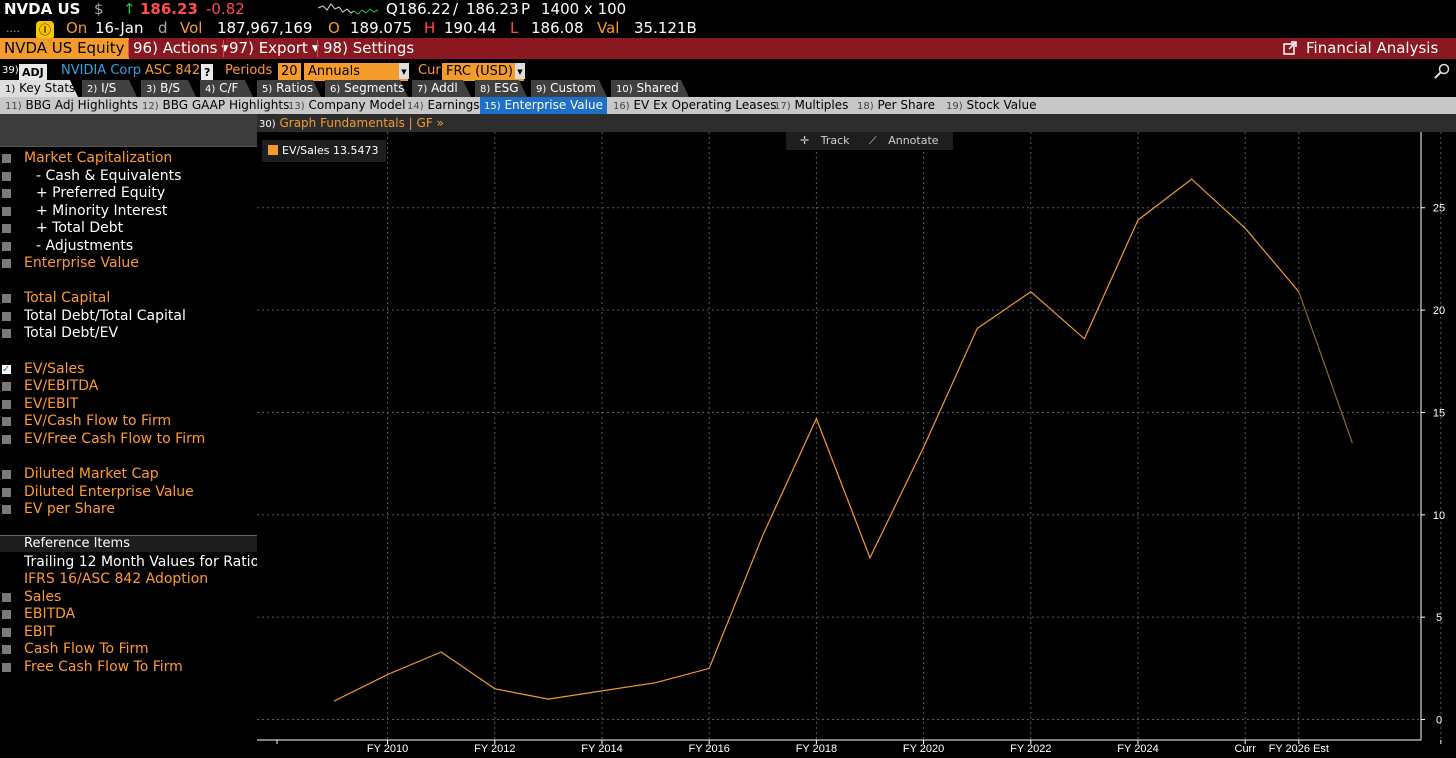 This screenshot has height=758, width=1456. I want to click on actions-menu: 96) Actions ▼, so click(180, 48).